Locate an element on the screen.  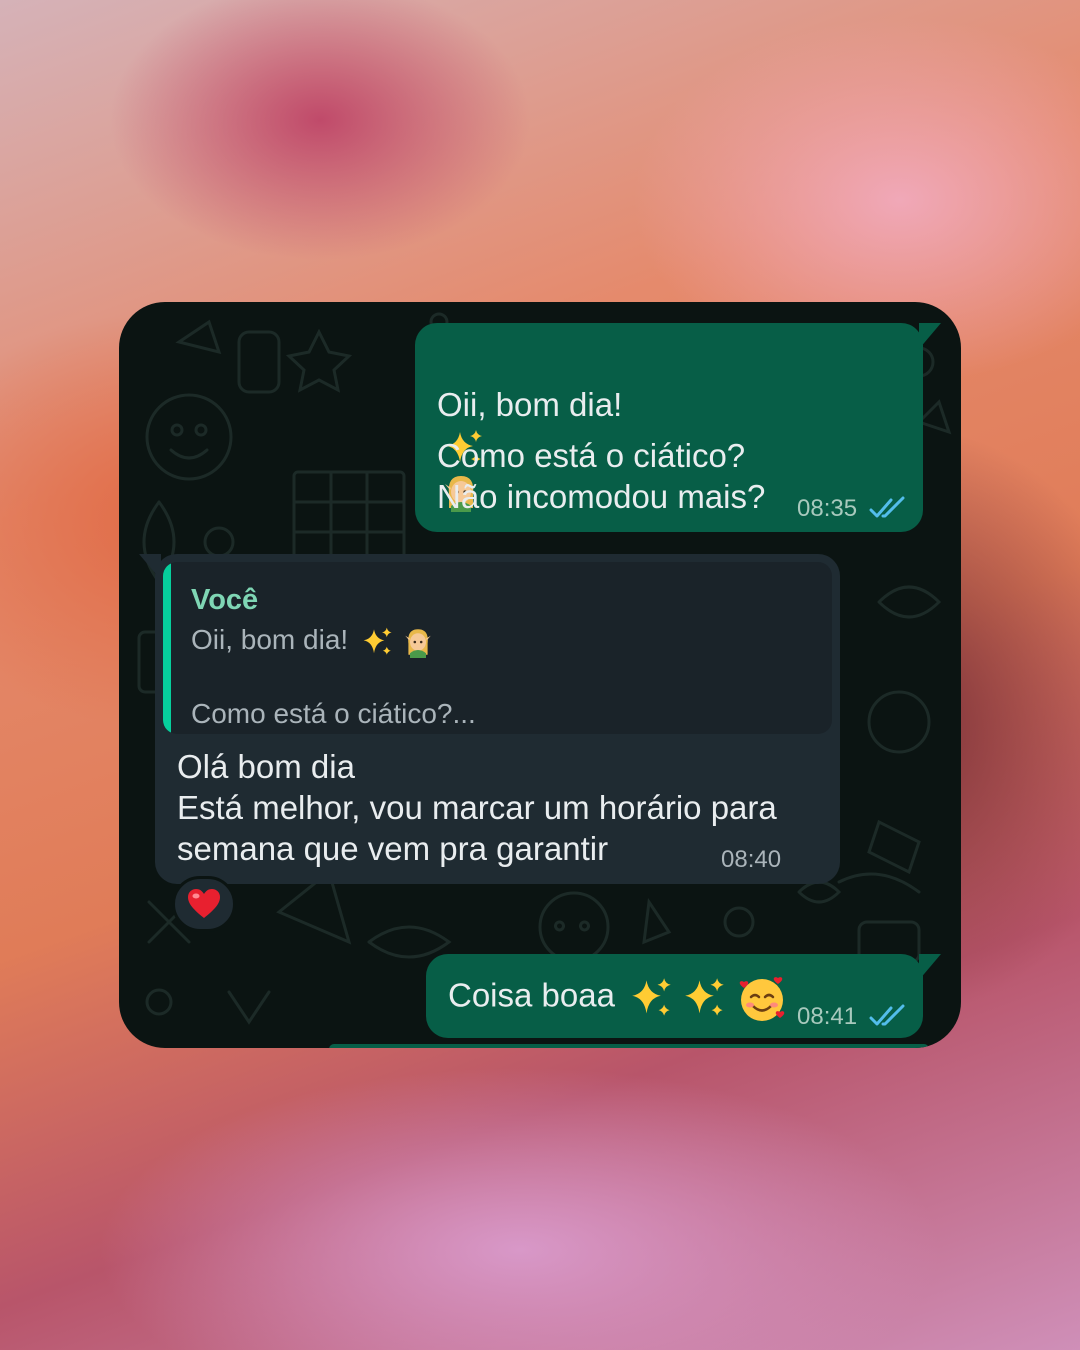
outgoing-message-3: Coisa boaa 08:41 is located at coordinates (683, 996).